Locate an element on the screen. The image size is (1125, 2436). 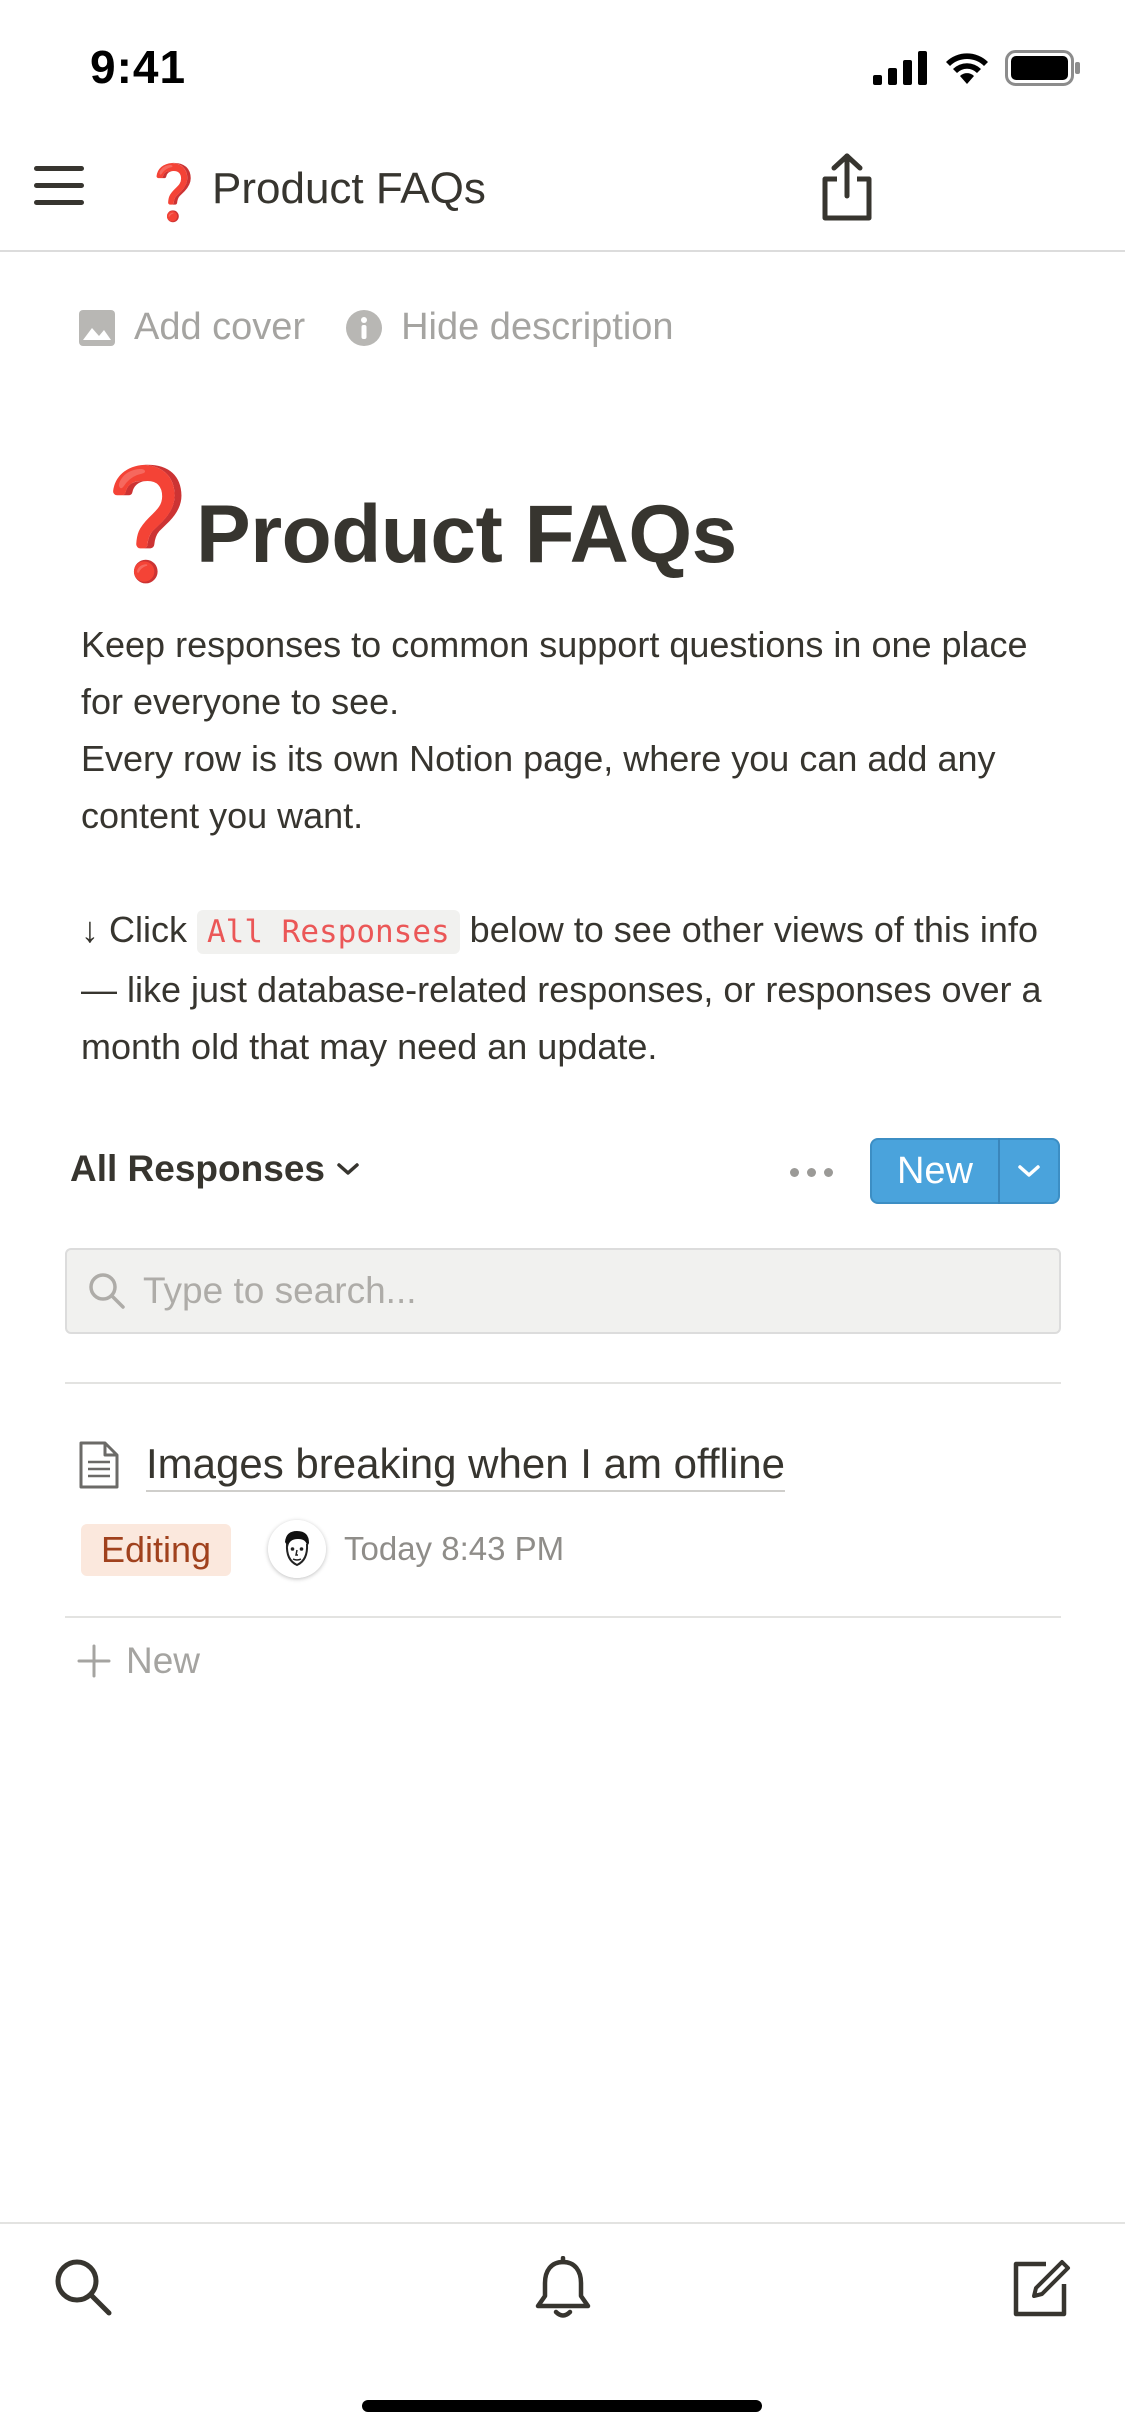
nav-page-title: Product FAQs is located at coordinates (349, 189).